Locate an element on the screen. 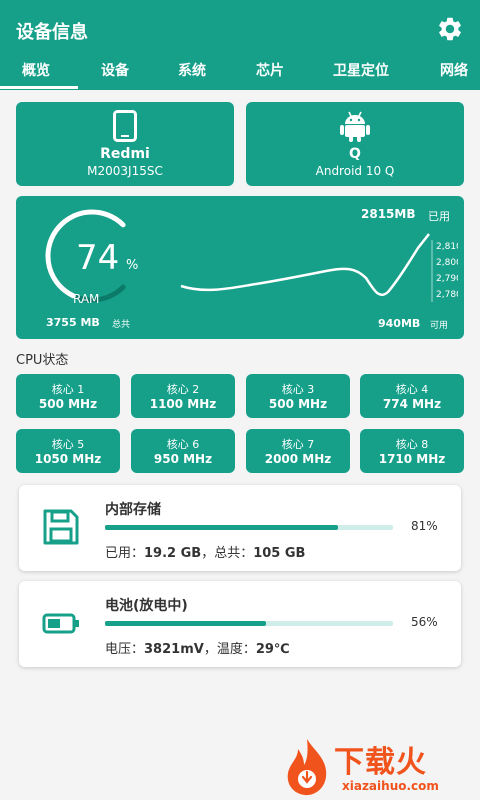 The width and height of the screenshot is (480, 800). ram-free-label: 可用 is located at coordinates (439, 326).